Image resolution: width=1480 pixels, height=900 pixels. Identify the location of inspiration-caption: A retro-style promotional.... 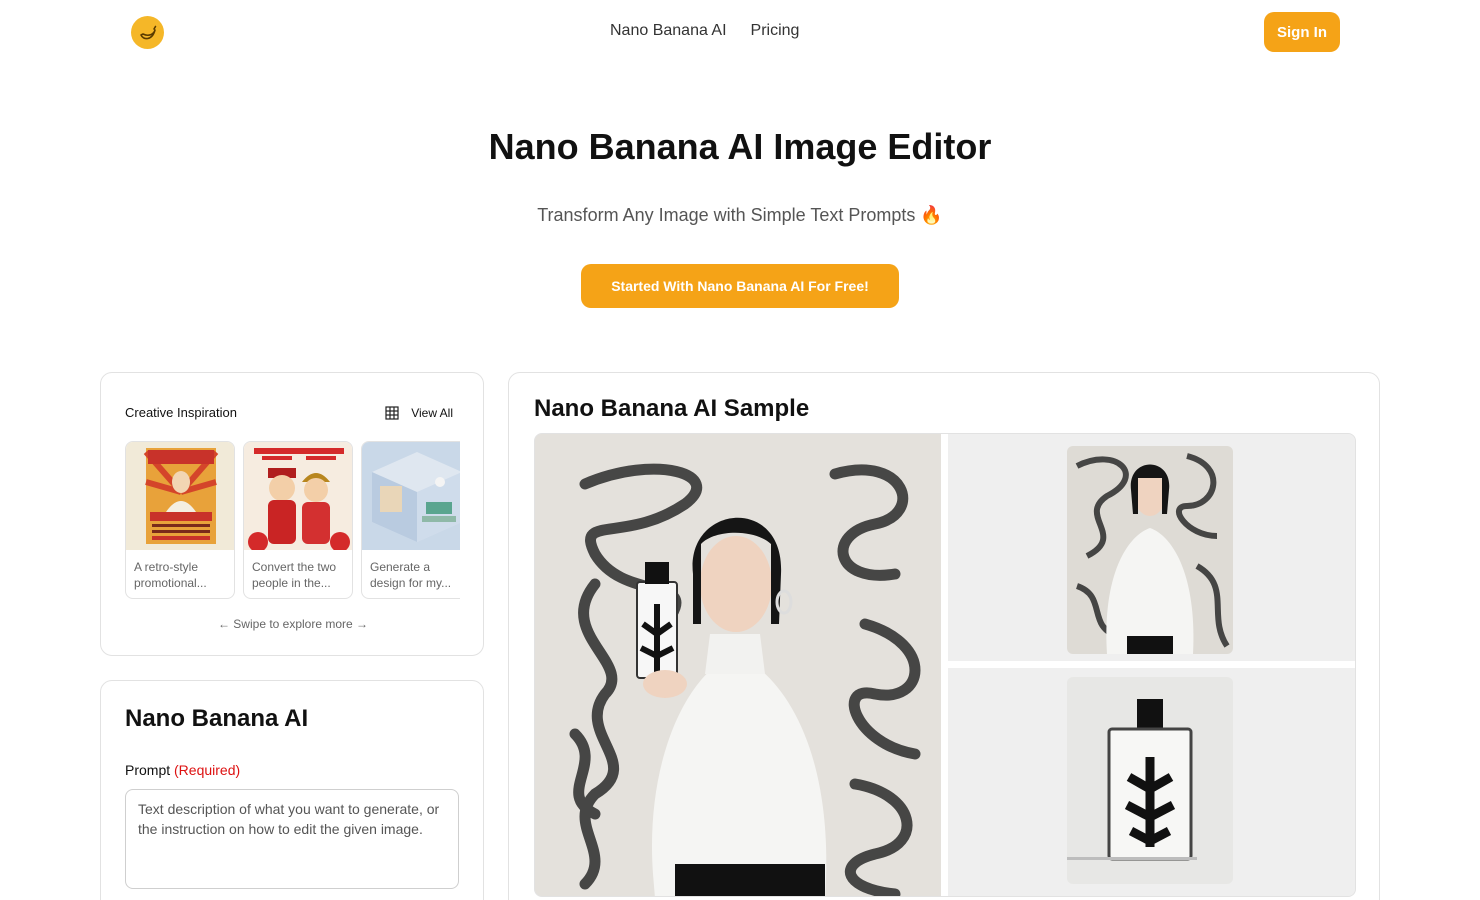
(180, 570).